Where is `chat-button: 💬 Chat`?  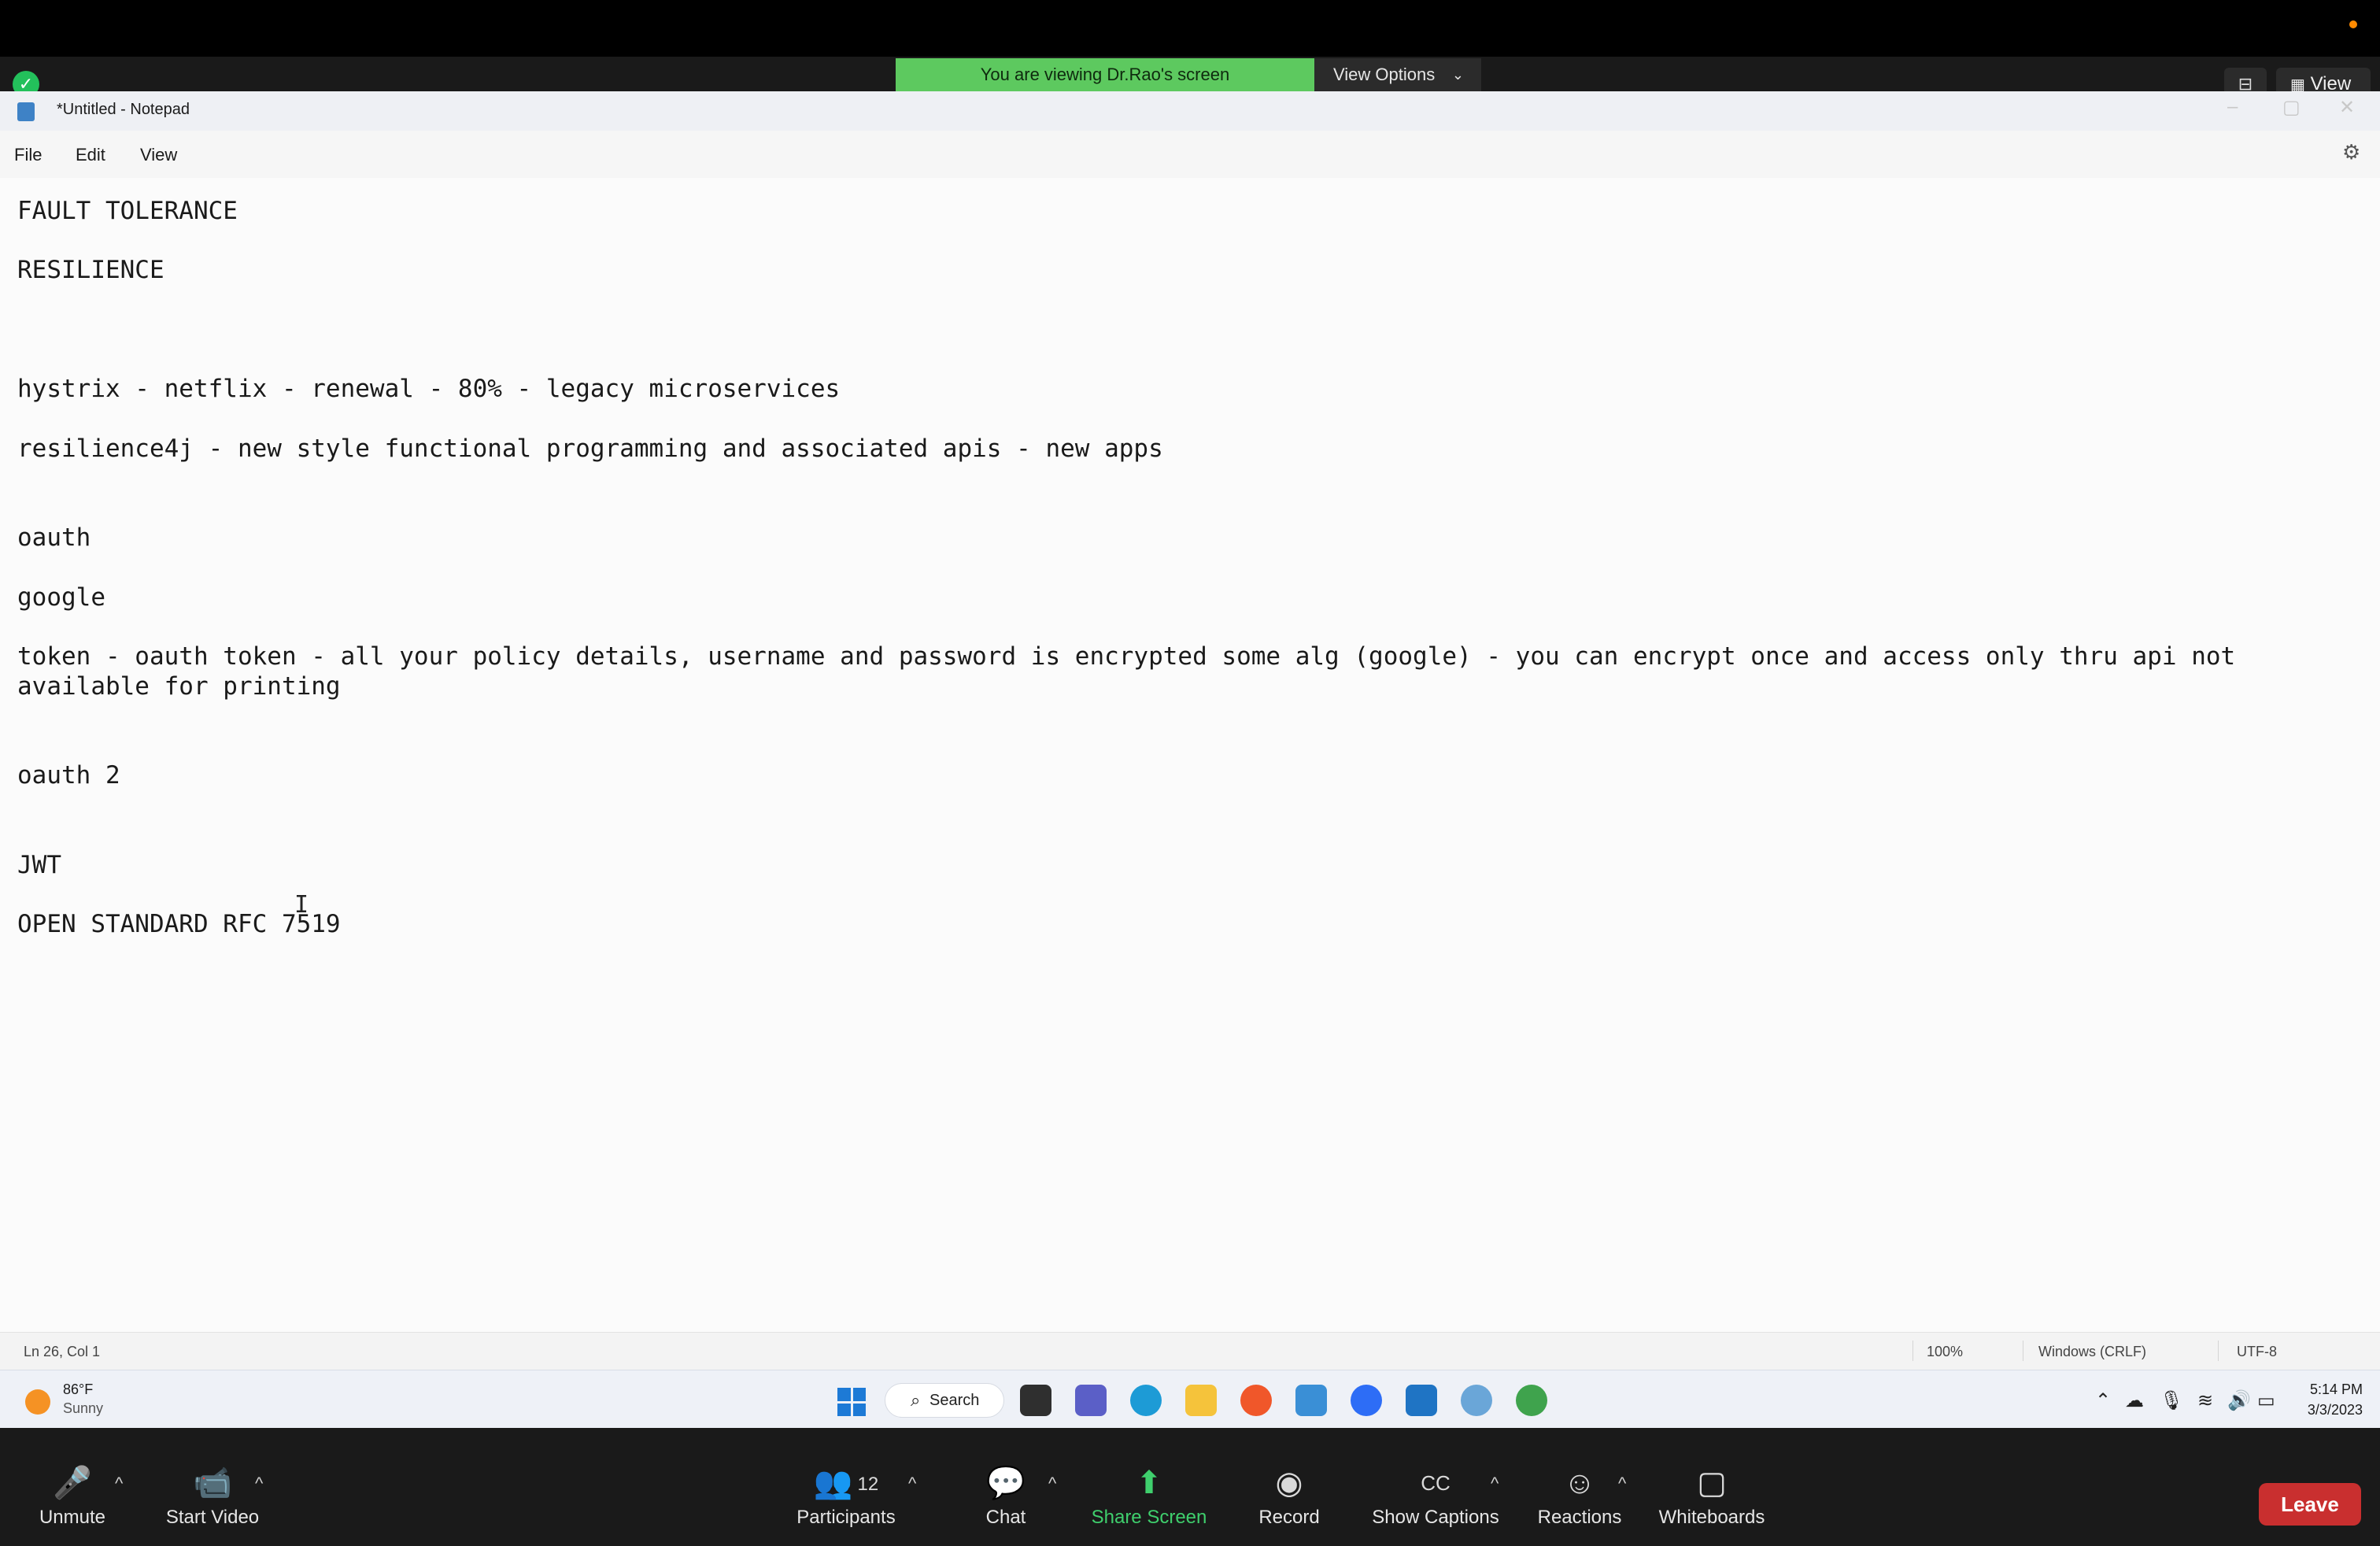
chat-button: 💬 Chat is located at coordinates (1006, 1496).